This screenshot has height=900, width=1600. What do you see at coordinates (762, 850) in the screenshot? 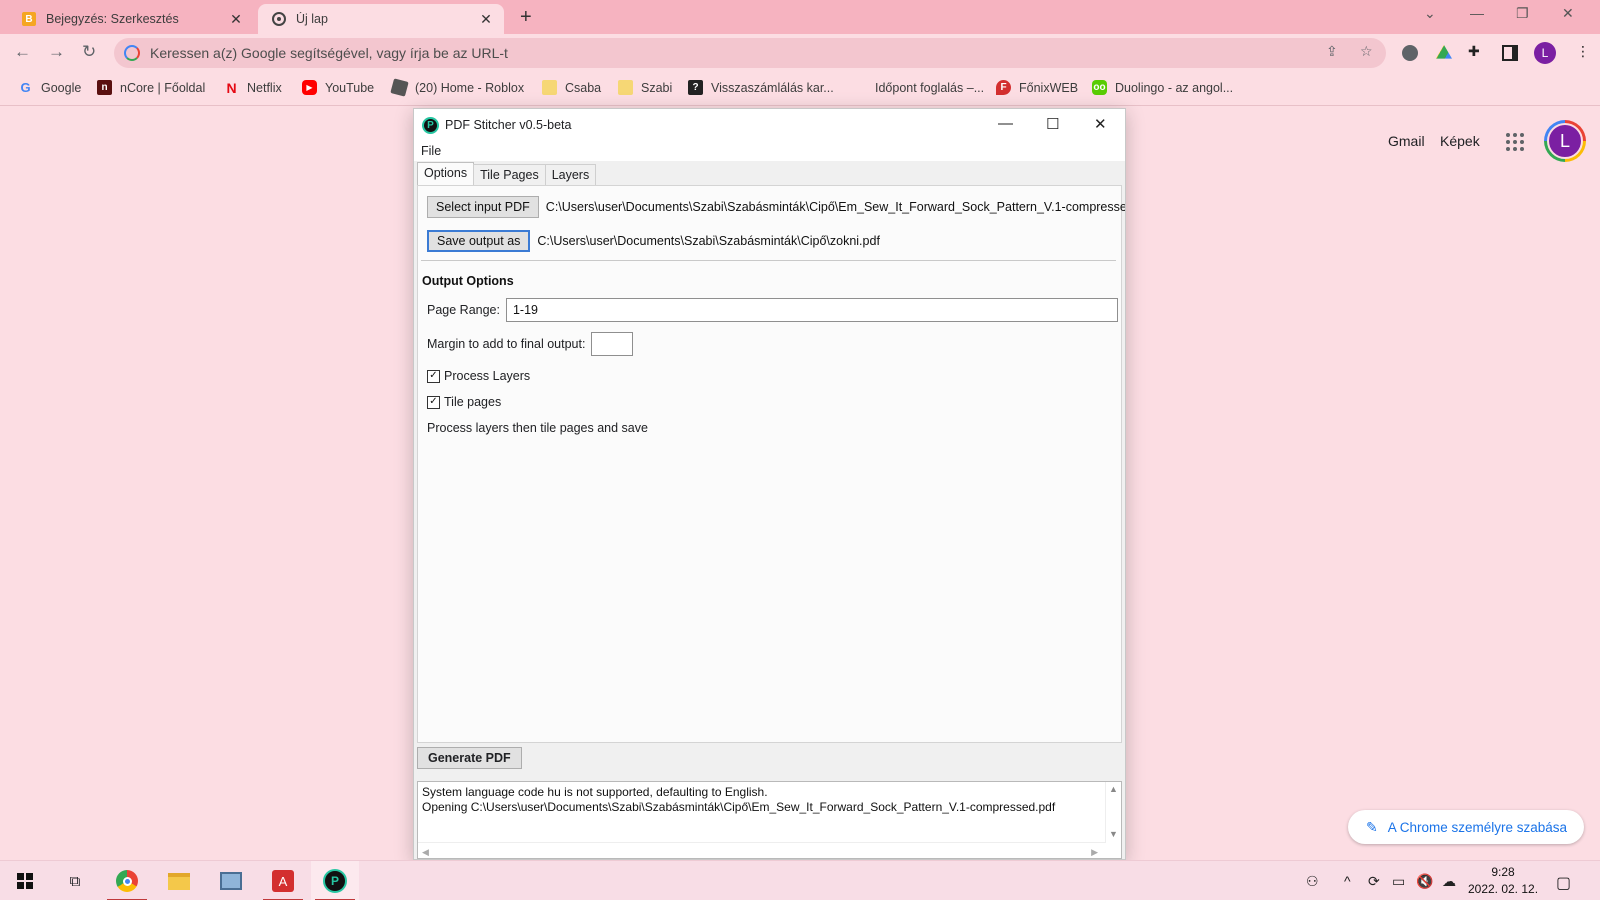
I see `log-horizontal-scrollbar: ◀ ▶` at bounding box center [762, 850].